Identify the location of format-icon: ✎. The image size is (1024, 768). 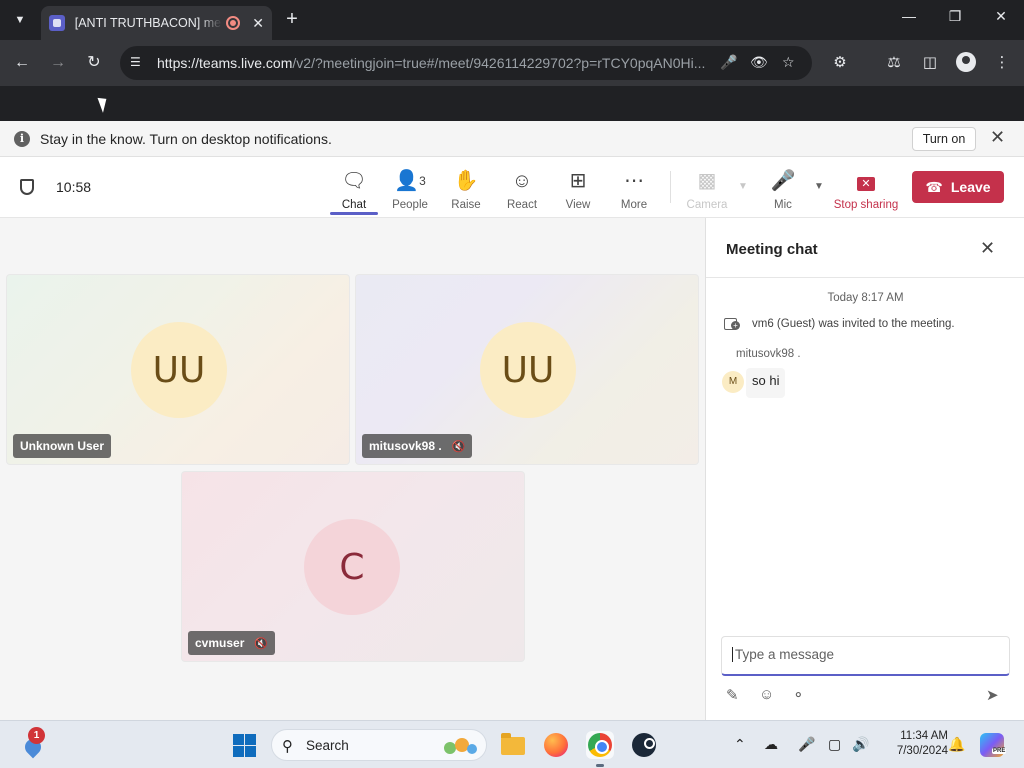
(732, 695).